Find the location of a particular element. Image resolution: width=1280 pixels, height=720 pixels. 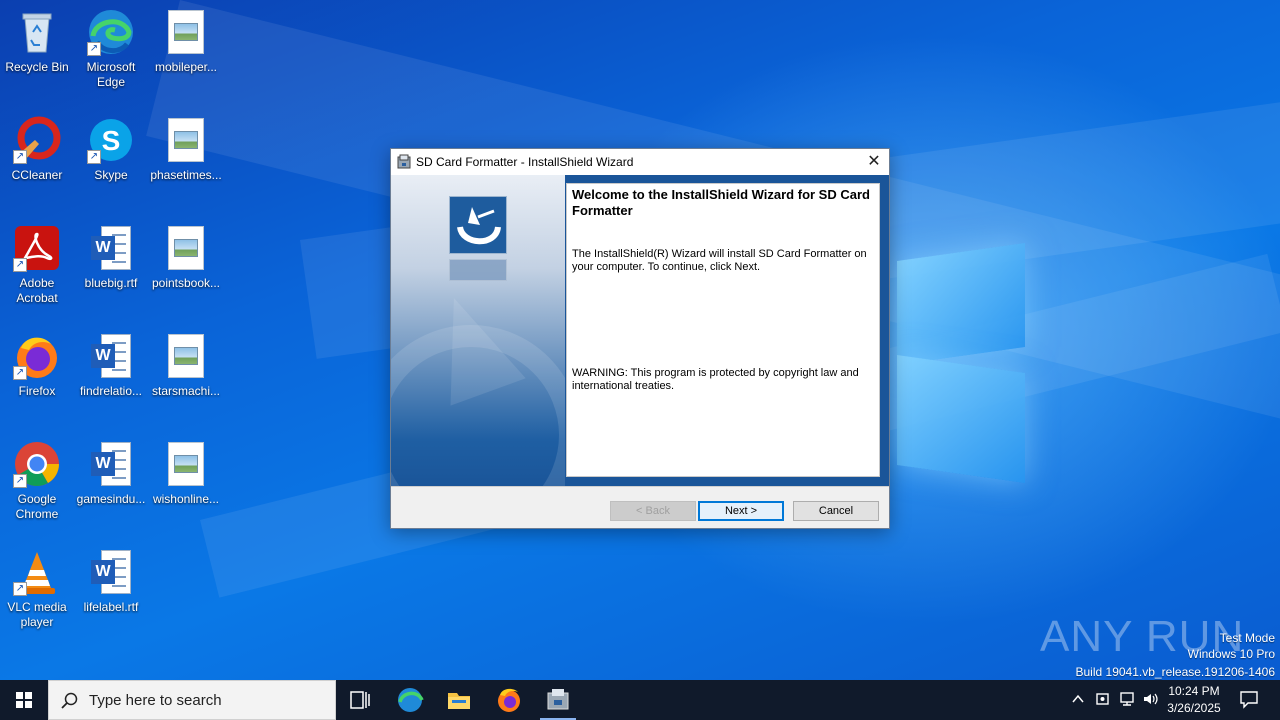

edge-icon is located at coordinates (411, 700).